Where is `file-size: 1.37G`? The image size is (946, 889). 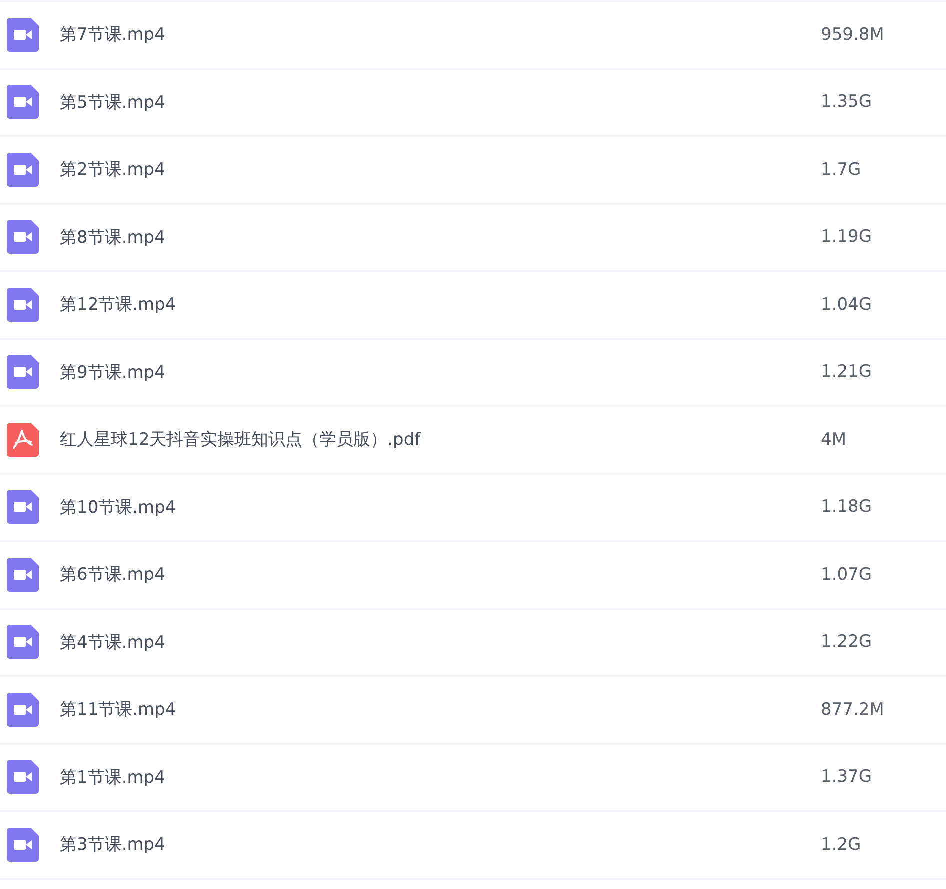 file-size: 1.37G is located at coordinates (846, 777).